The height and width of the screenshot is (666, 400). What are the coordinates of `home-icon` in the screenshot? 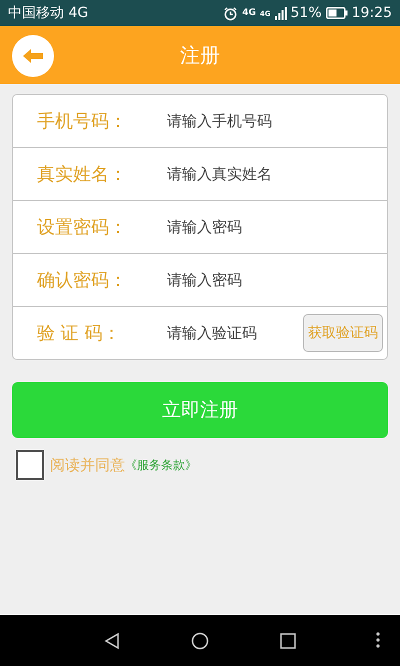 It's located at (200, 641).